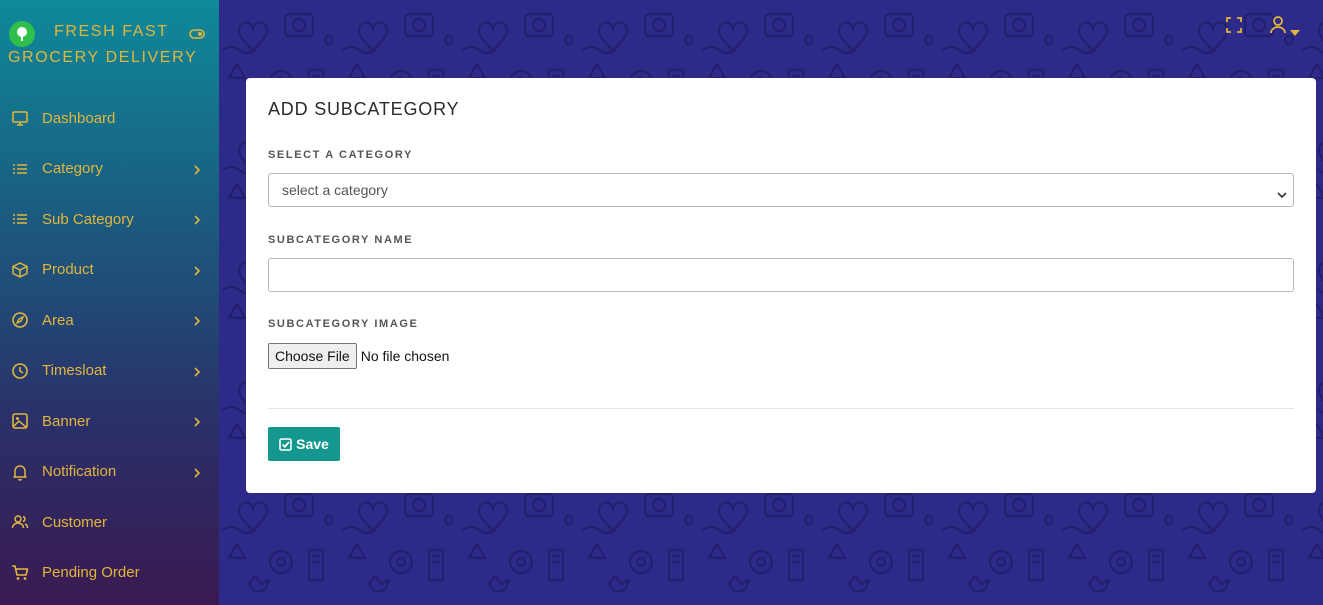 Image resolution: width=1323 pixels, height=605 pixels. I want to click on subcategory-name-label: SUBCATEGORY NAME, so click(341, 240).